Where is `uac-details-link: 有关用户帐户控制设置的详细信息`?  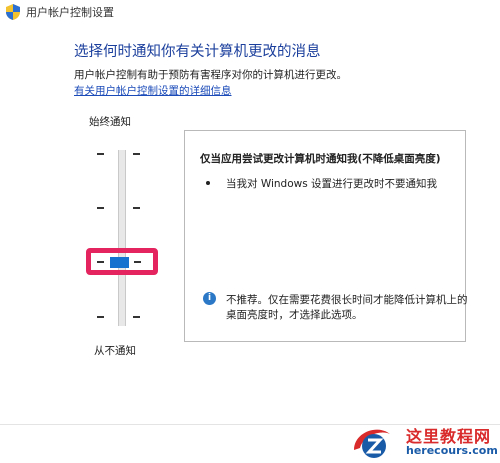 uac-details-link: 有关用户帐户控制设置的详细信息 is located at coordinates (153, 90).